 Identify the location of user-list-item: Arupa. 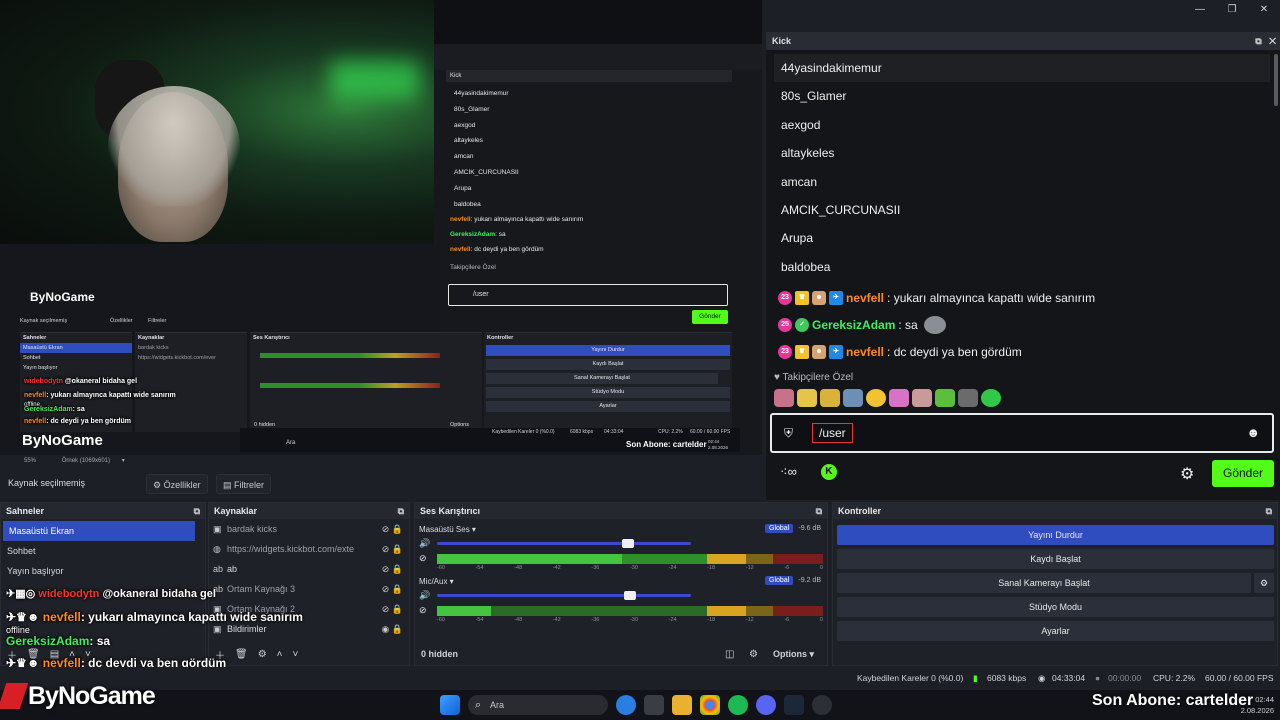
(1022, 238).